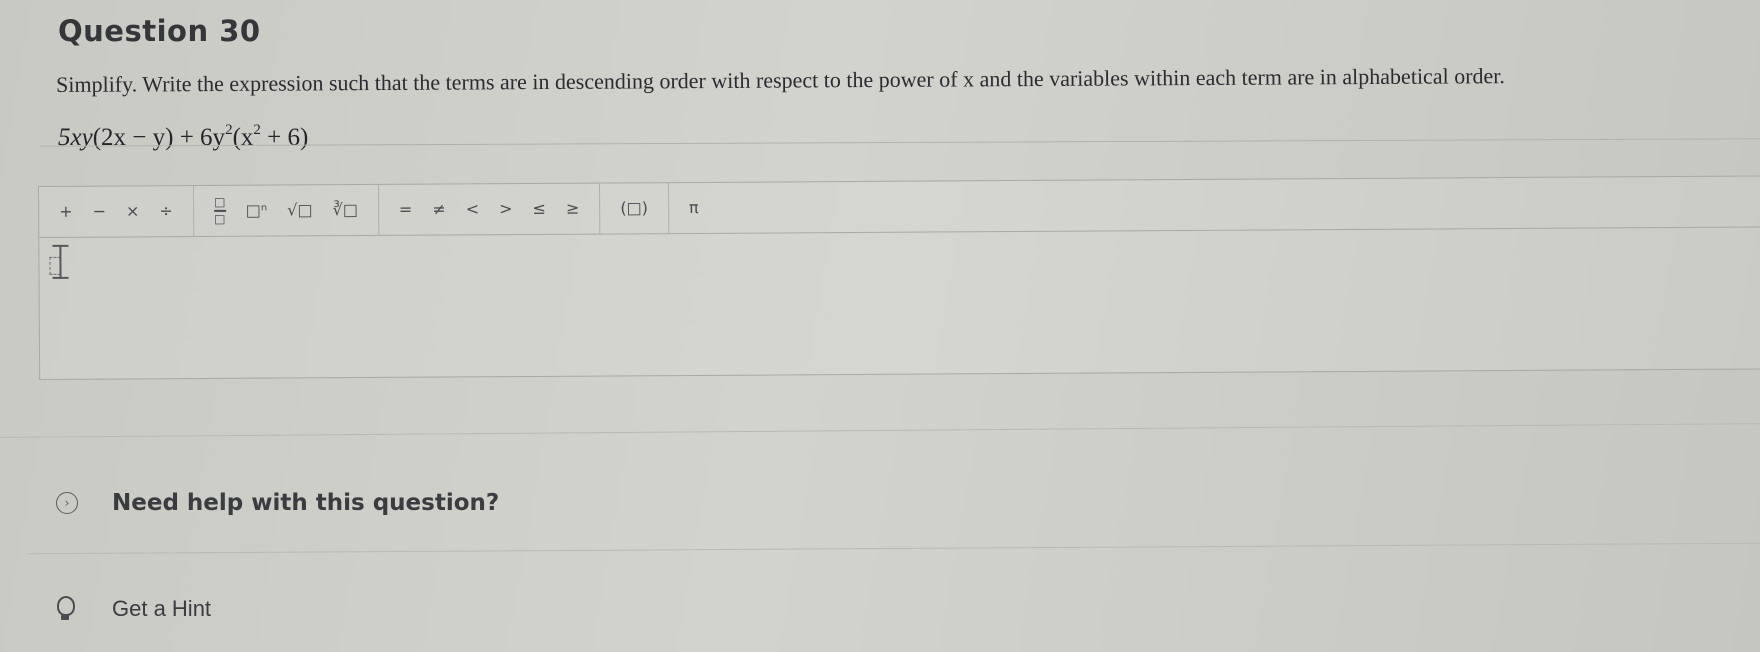 This screenshot has height=652, width=1760. Describe the element at coordinates (473, 209) in the screenshot. I see `less-than-button: <` at that location.